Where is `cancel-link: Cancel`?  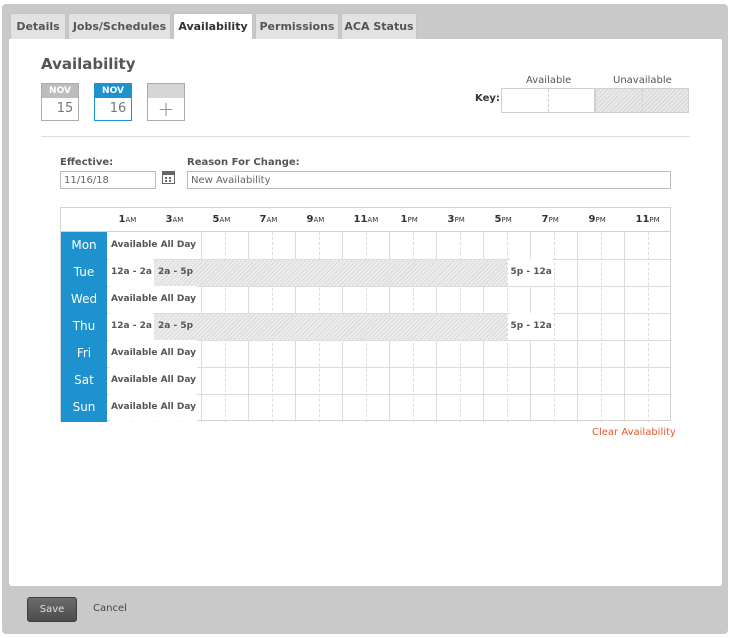 cancel-link: Cancel is located at coordinates (110, 608).